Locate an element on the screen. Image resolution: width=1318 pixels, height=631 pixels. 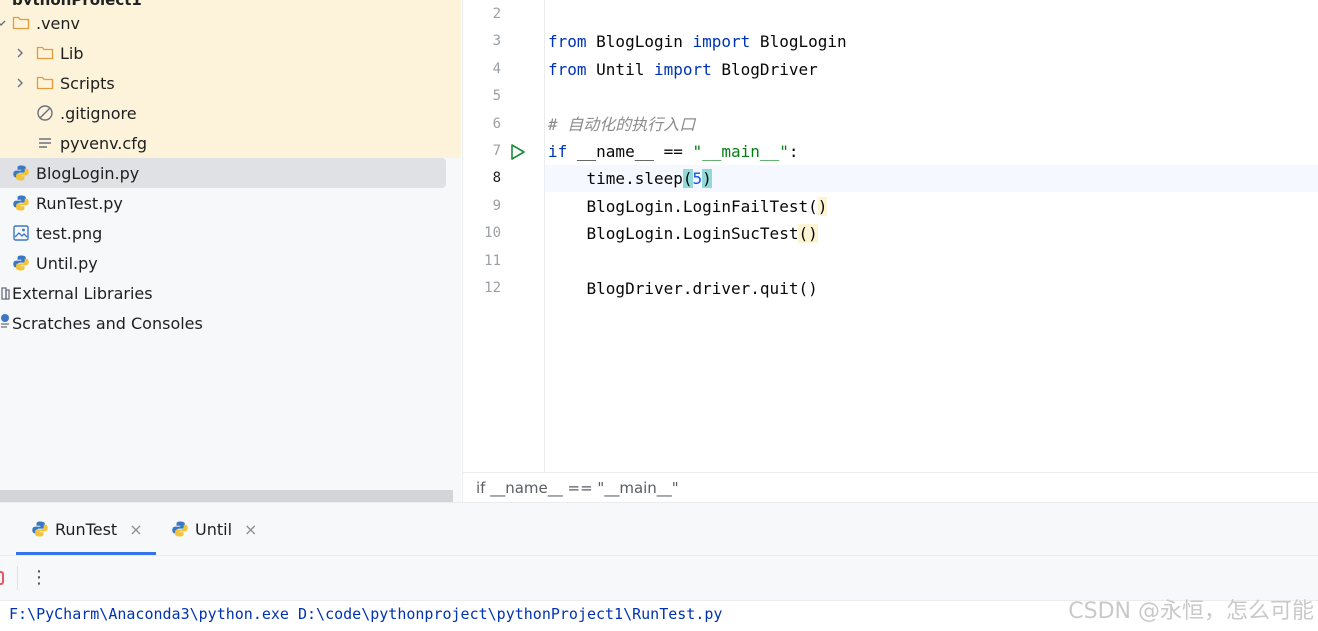
tree-item-lib: Lib is located at coordinates (230, 53).